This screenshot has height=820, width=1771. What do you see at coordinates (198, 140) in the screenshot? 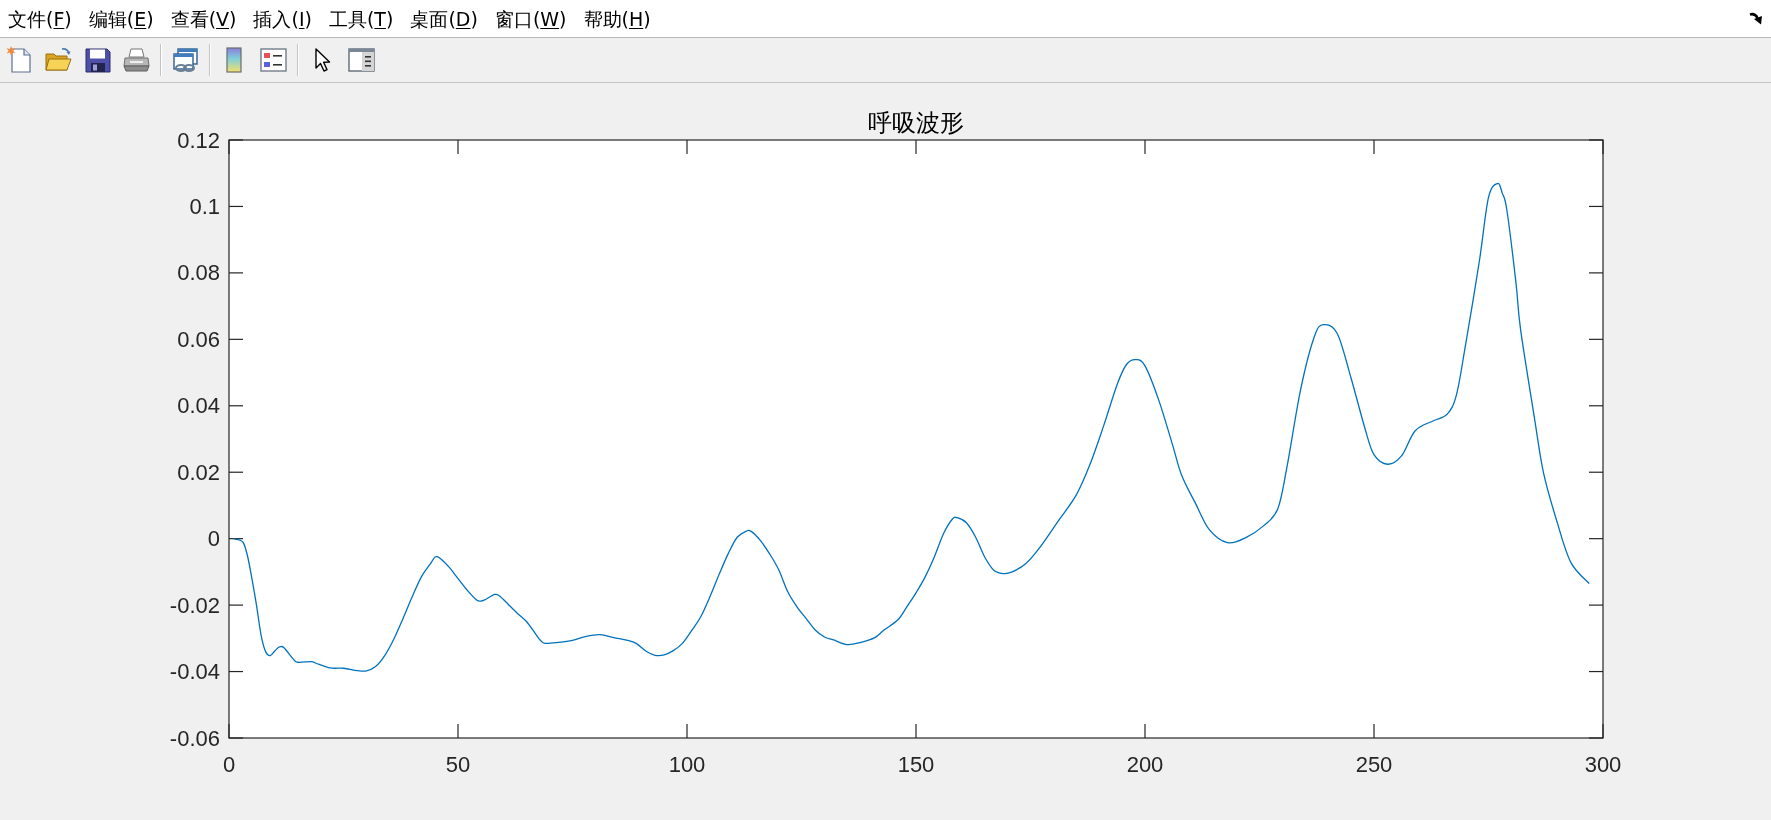
I see `y-tick-label: 0.12` at bounding box center [198, 140].